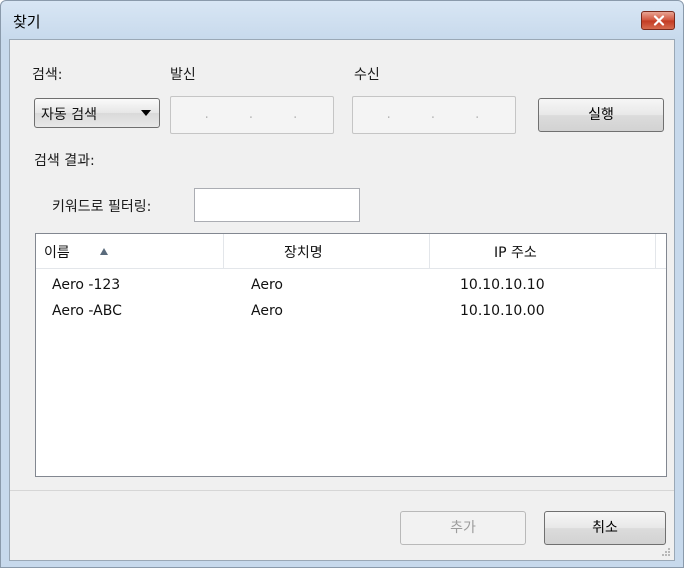 The height and width of the screenshot is (568, 684). Describe the element at coordinates (502, 311) in the screenshot. I see `row-ip: 10.10.10.00` at that location.